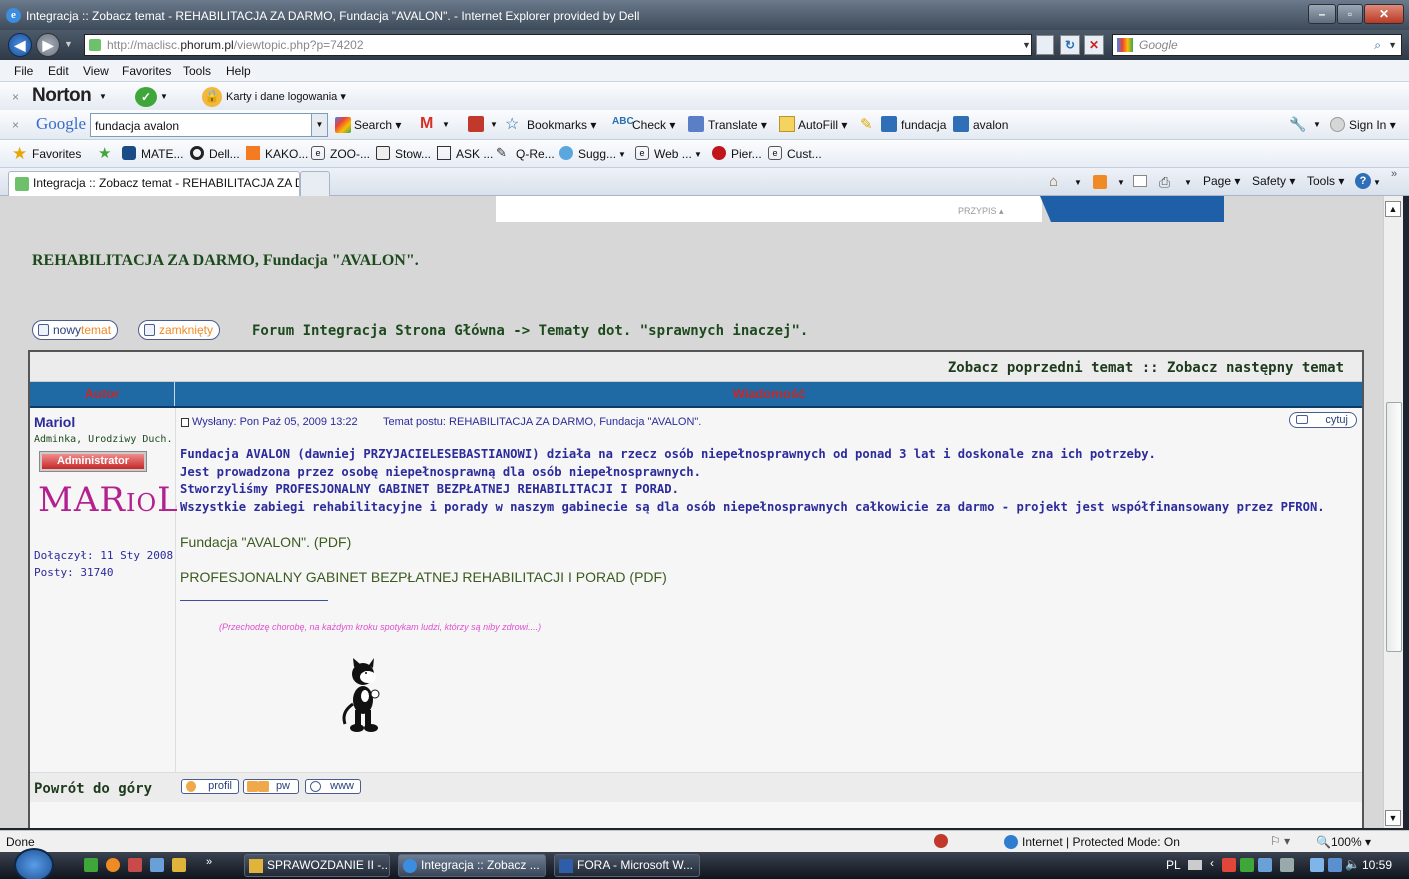 This screenshot has width=1409, height=879. Describe the element at coordinates (1323, 420) in the screenshot. I see `quote-button: cytuj` at that location.